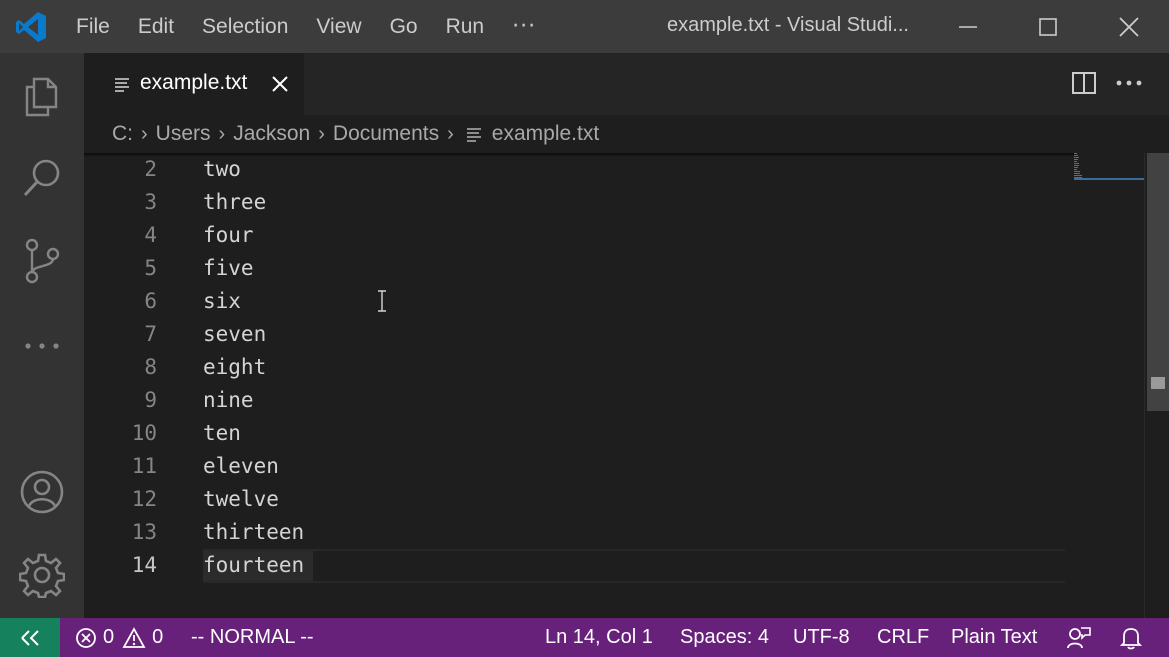 This screenshot has width=1169, height=657. What do you see at coordinates (228, 268) in the screenshot?
I see `line-text: five` at bounding box center [228, 268].